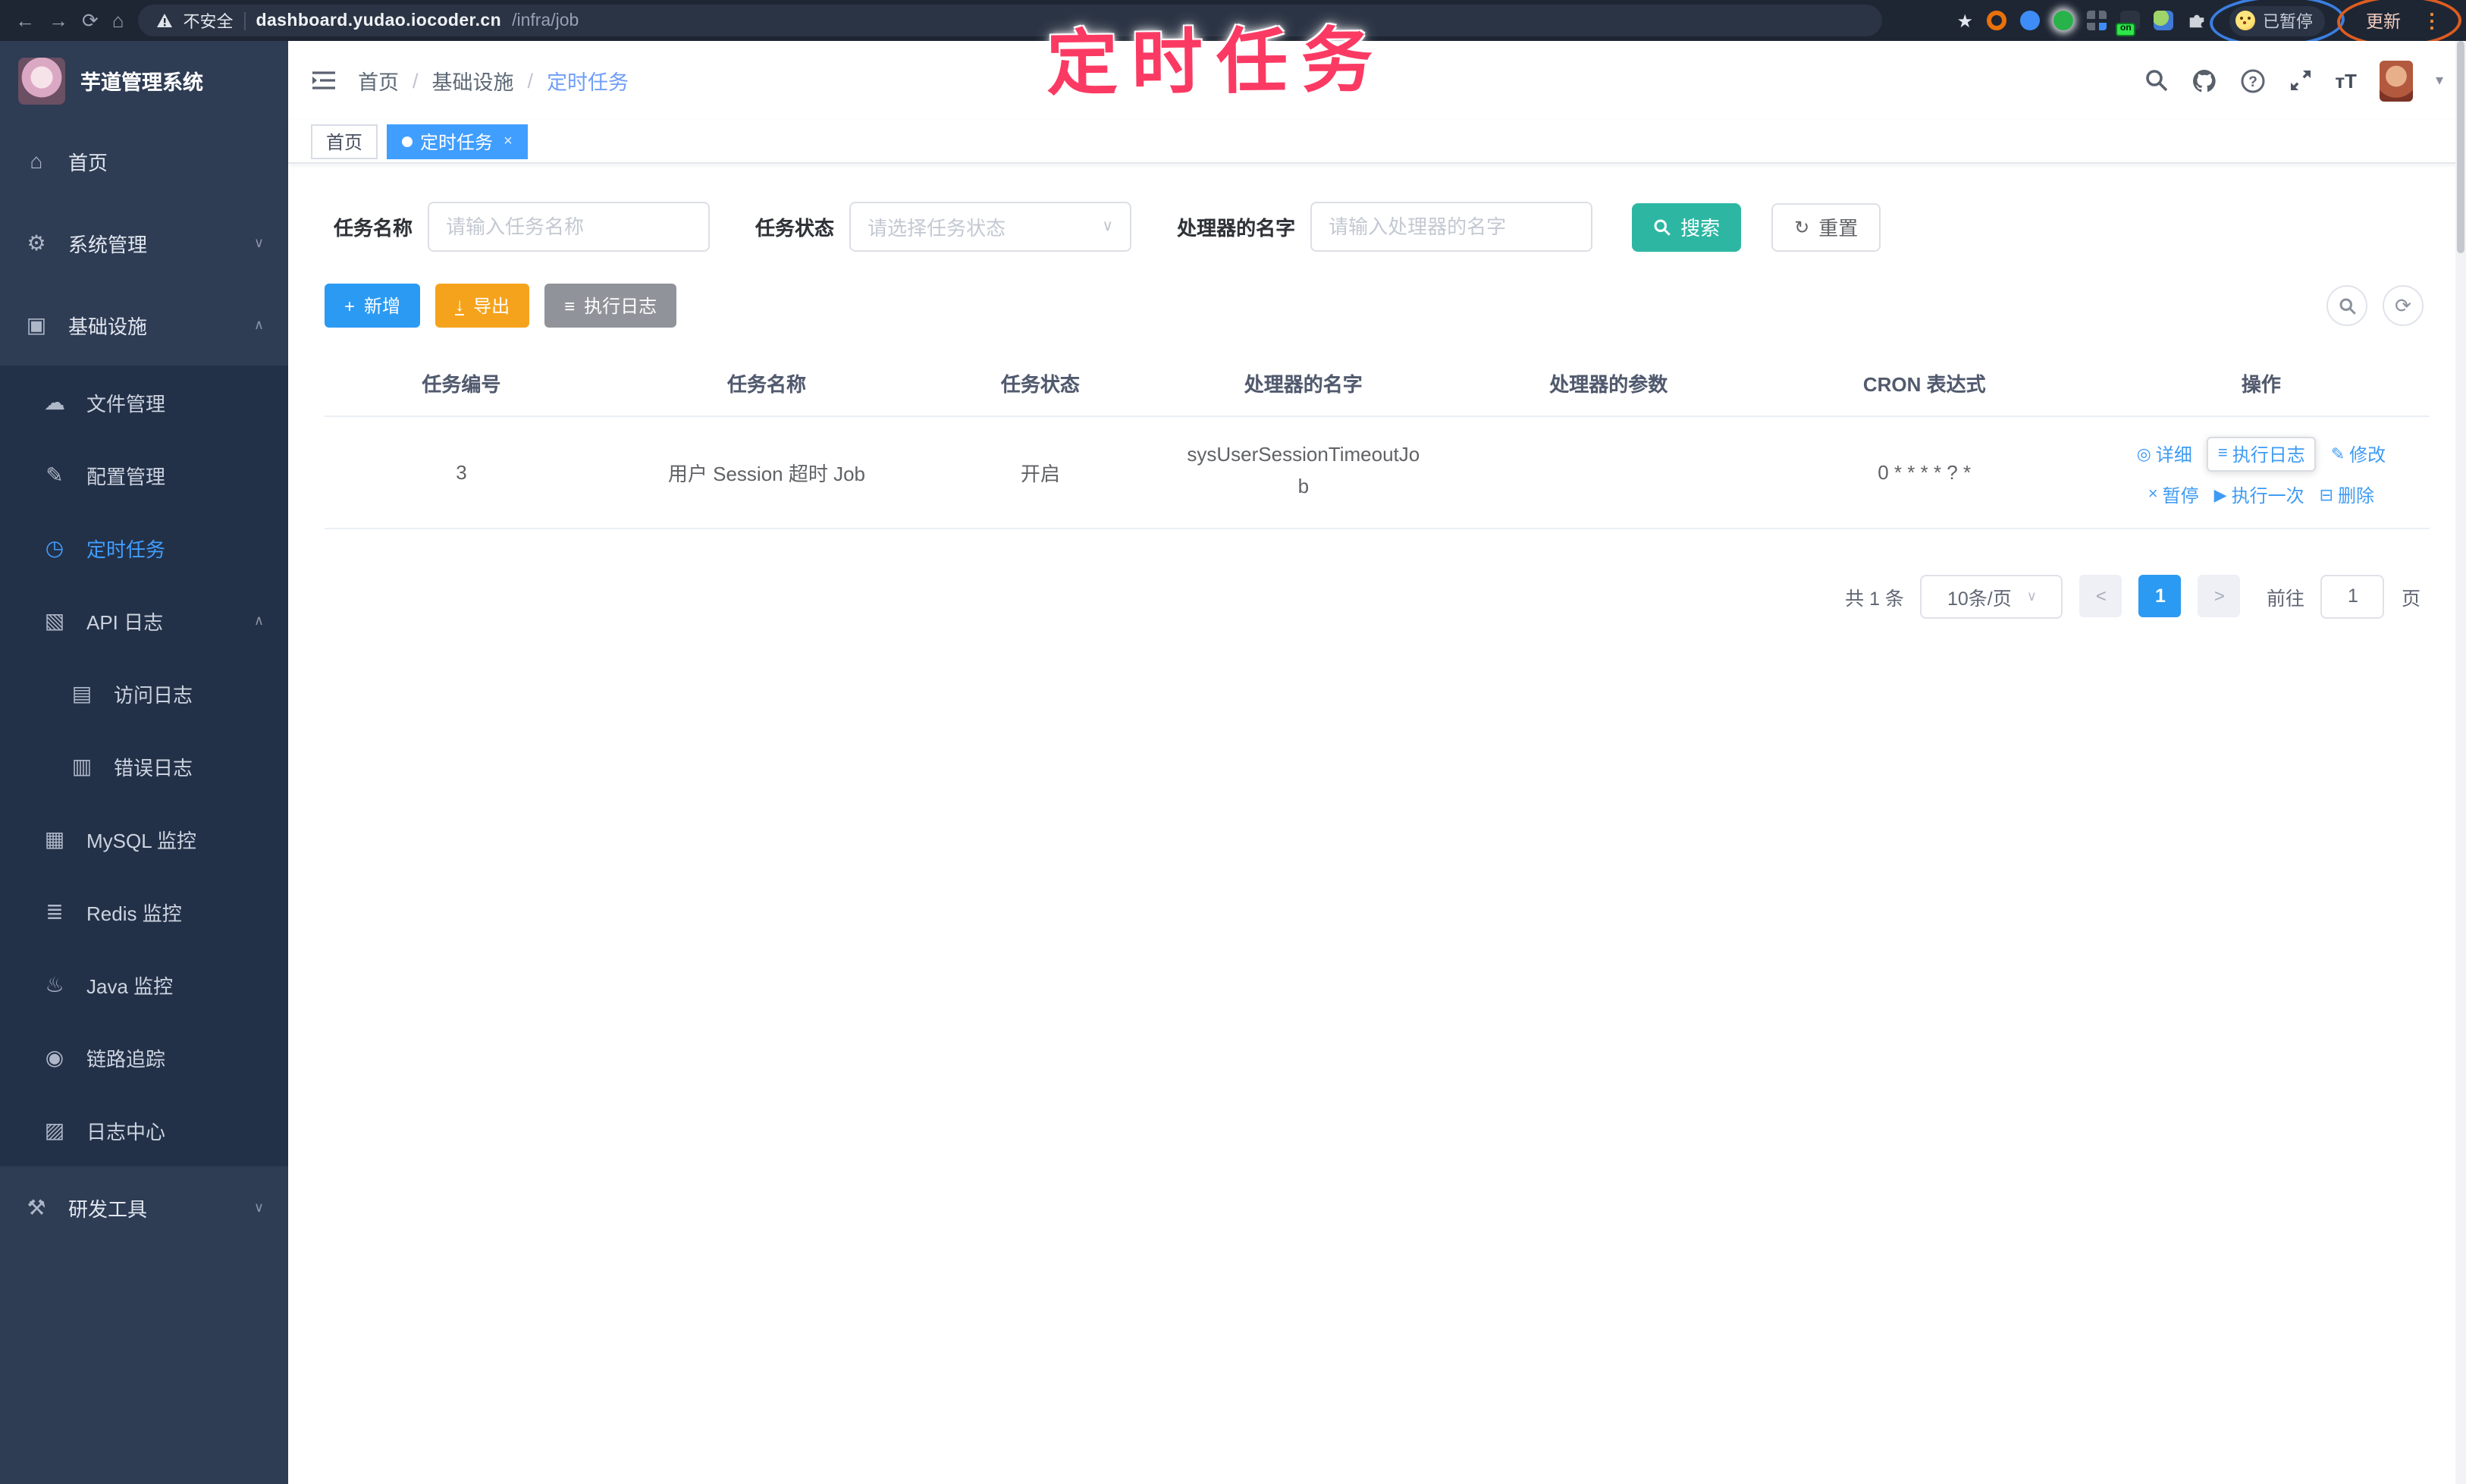 The width and height of the screenshot is (2466, 1484). What do you see at coordinates (144, 765) in the screenshot?
I see `sidebar-item-error-log: ▥ 错误日志` at bounding box center [144, 765].